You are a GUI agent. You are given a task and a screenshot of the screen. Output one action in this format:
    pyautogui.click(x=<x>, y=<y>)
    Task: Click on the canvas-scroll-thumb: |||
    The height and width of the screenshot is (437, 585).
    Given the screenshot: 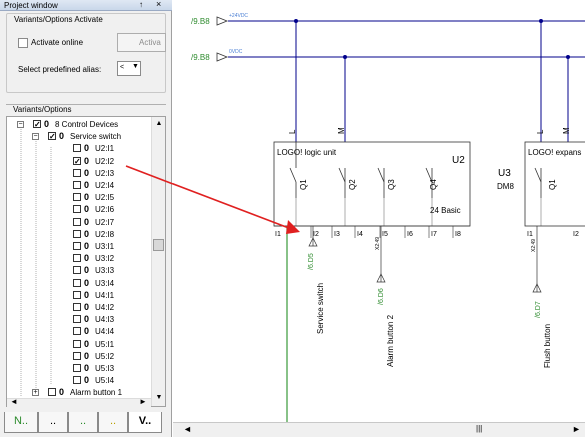 What is the action you would take?
    pyautogui.click(x=479, y=428)
    